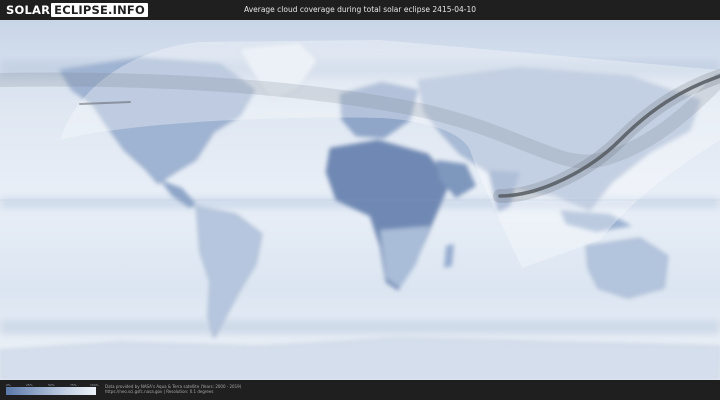  I want to click on antarctica, so click(360, 358).